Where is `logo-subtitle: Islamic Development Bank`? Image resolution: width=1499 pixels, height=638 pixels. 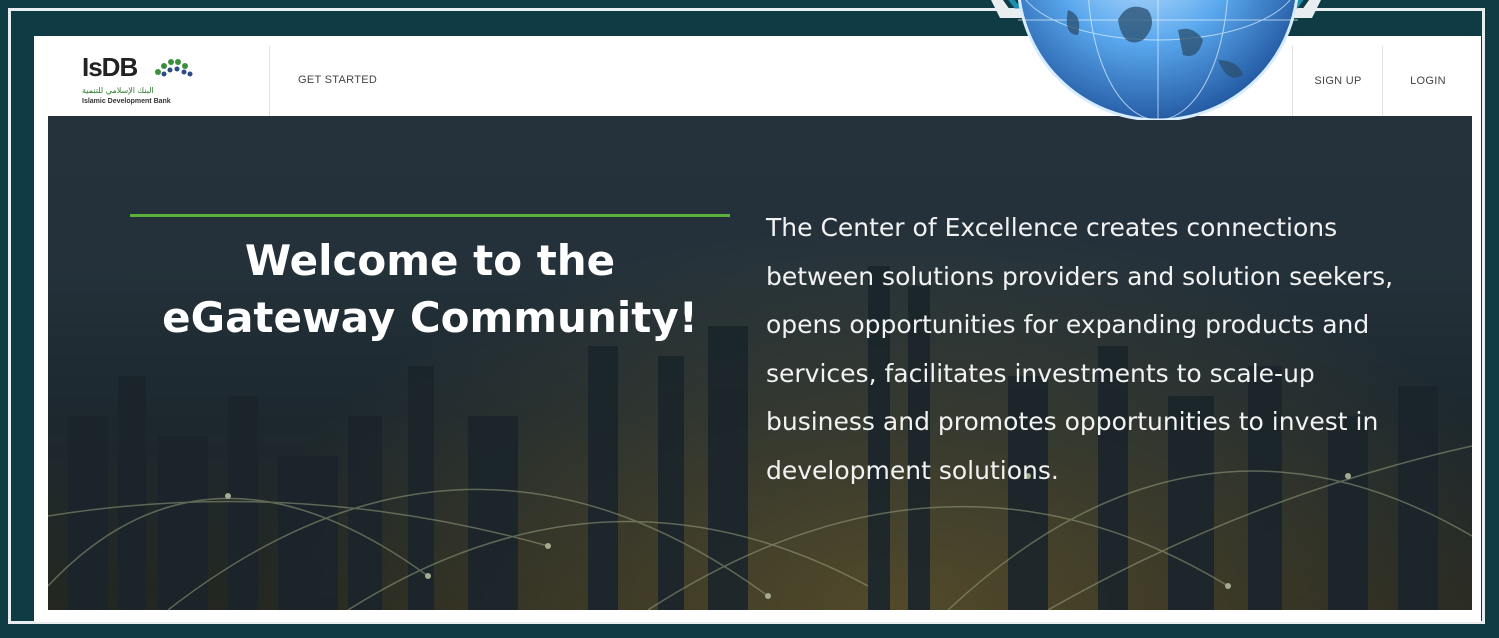
logo-subtitle: Islamic Development Bank is located at coordinates (126, 101).